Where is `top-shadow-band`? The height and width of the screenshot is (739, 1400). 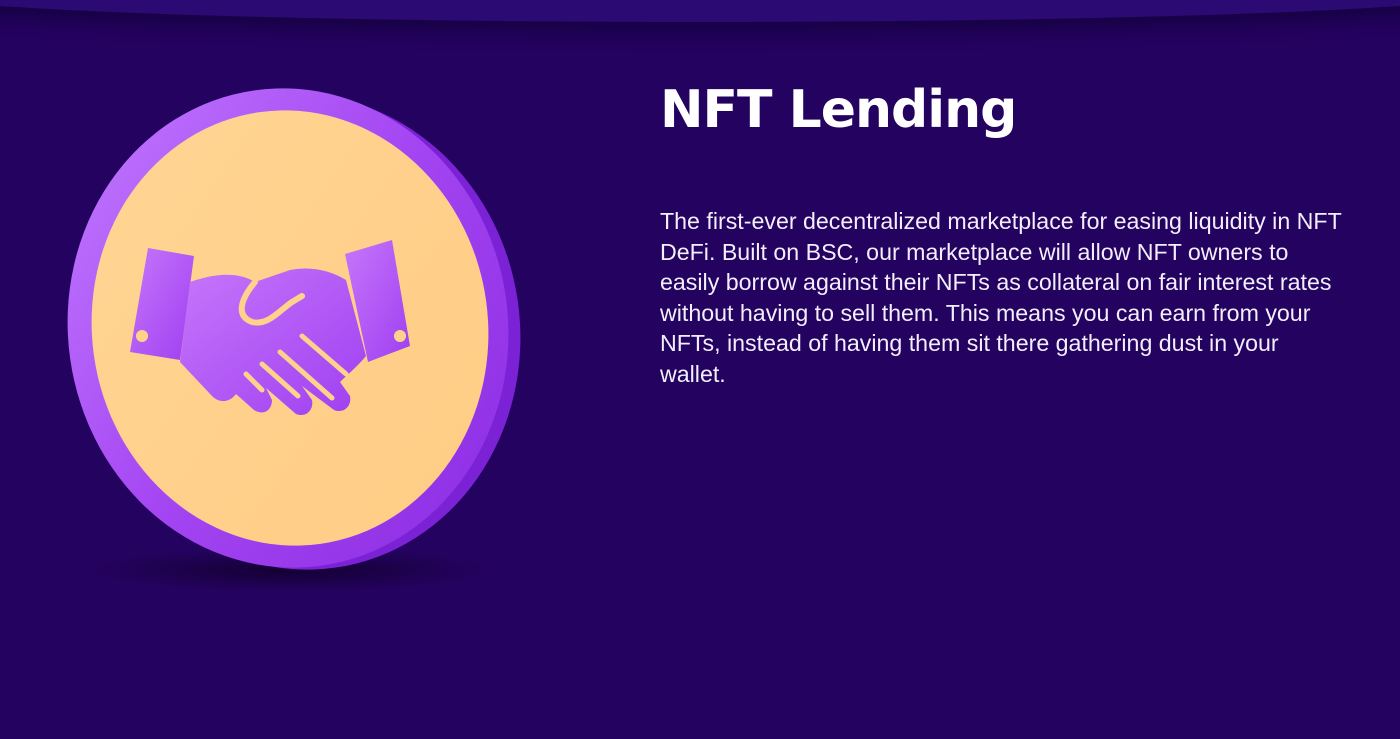
top-shadow-band is located at coordinates (700, 11).